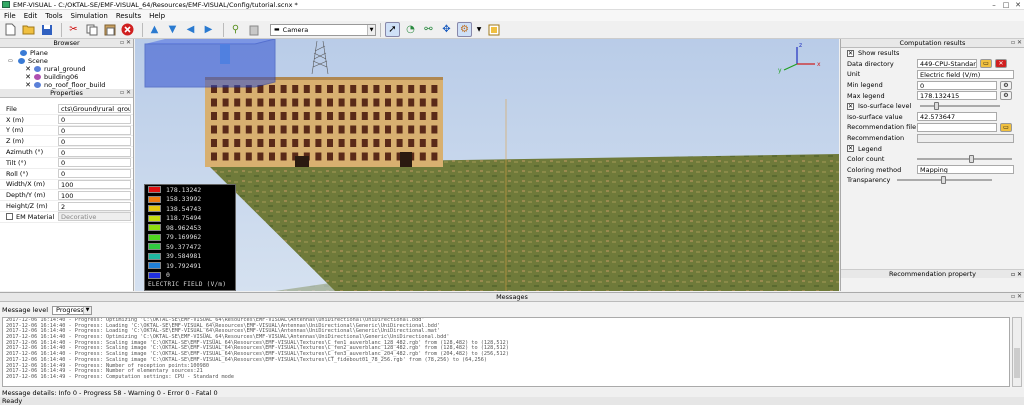 This screenshot has width=1024, height=405. What do you see at coordinates (1018, 4) in the screenshot?
I see `close-window-button: ✕` at bounding box center [1018, 4].